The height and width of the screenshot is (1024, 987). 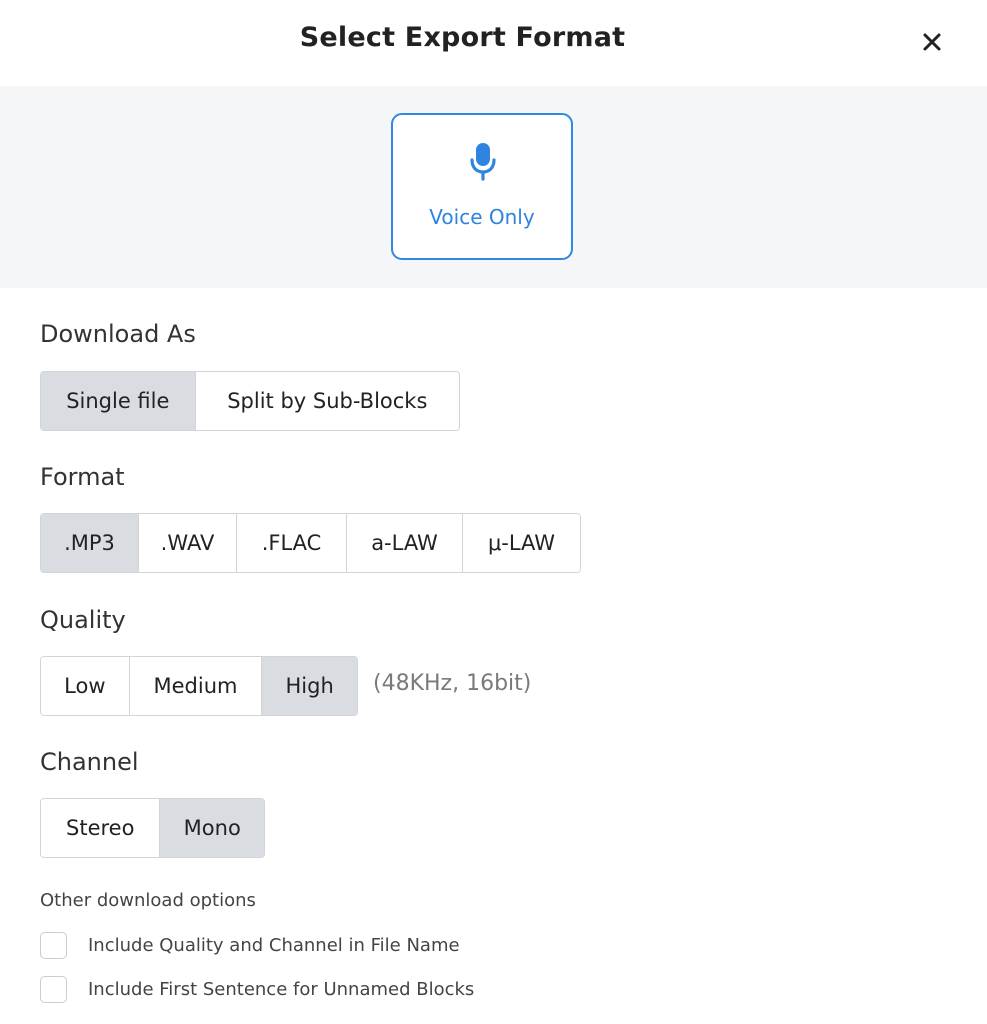 I want to click on format-wav-button: .WAV, so click(x=188, y=543).